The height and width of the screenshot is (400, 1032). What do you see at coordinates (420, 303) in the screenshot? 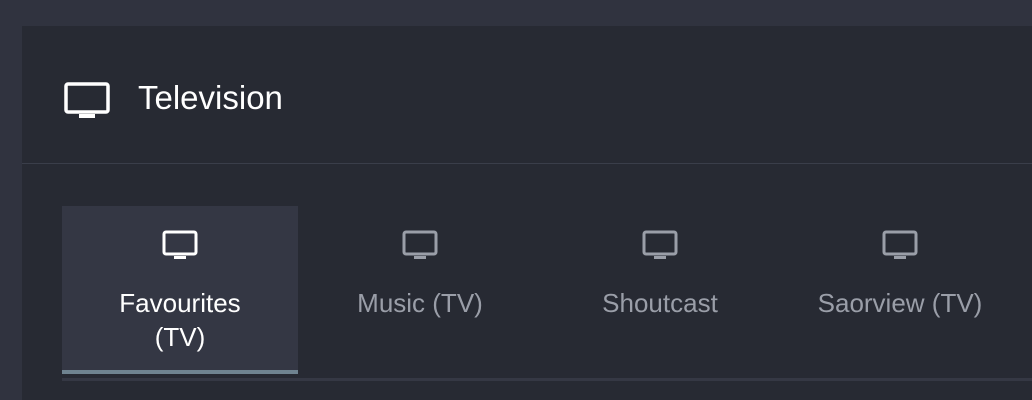
I see `tab-label: Music (TV)` at bounding box center [420, 303].